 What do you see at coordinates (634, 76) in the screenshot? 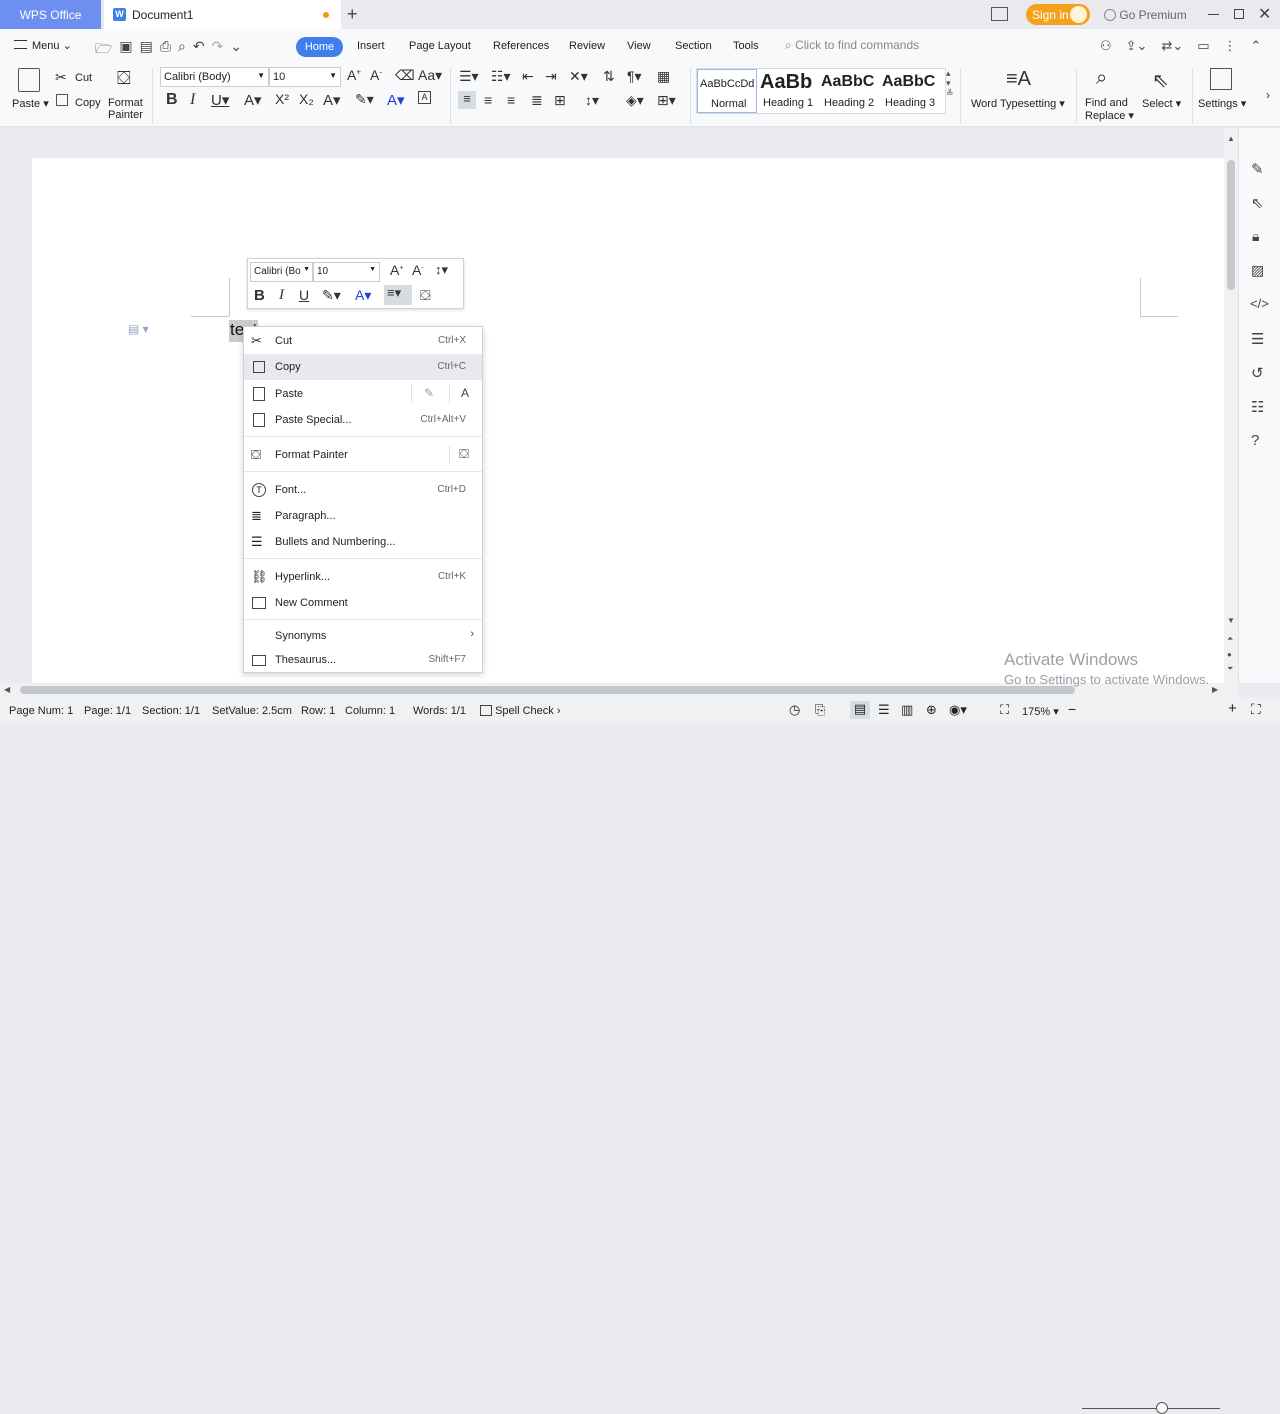
I see `paragraph-mark-icon: ¶▾` at bounding box center [634, 76].